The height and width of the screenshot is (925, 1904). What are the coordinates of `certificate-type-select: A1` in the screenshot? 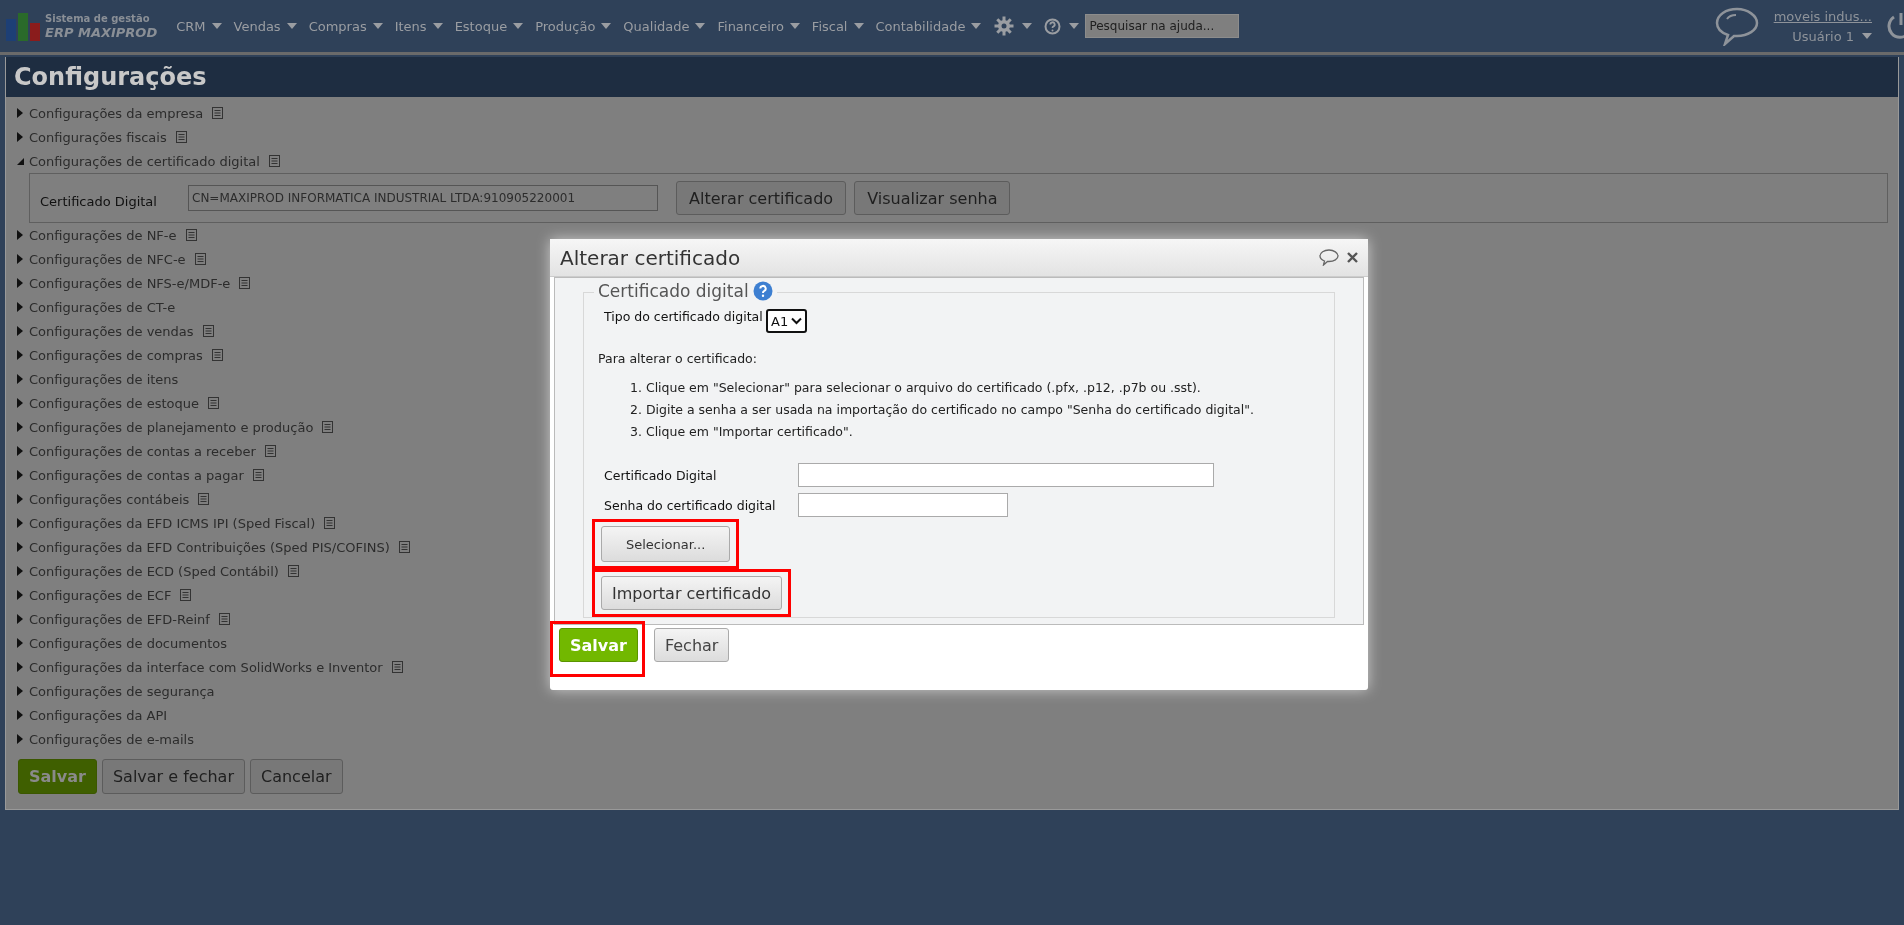 It's located at (787, 321).